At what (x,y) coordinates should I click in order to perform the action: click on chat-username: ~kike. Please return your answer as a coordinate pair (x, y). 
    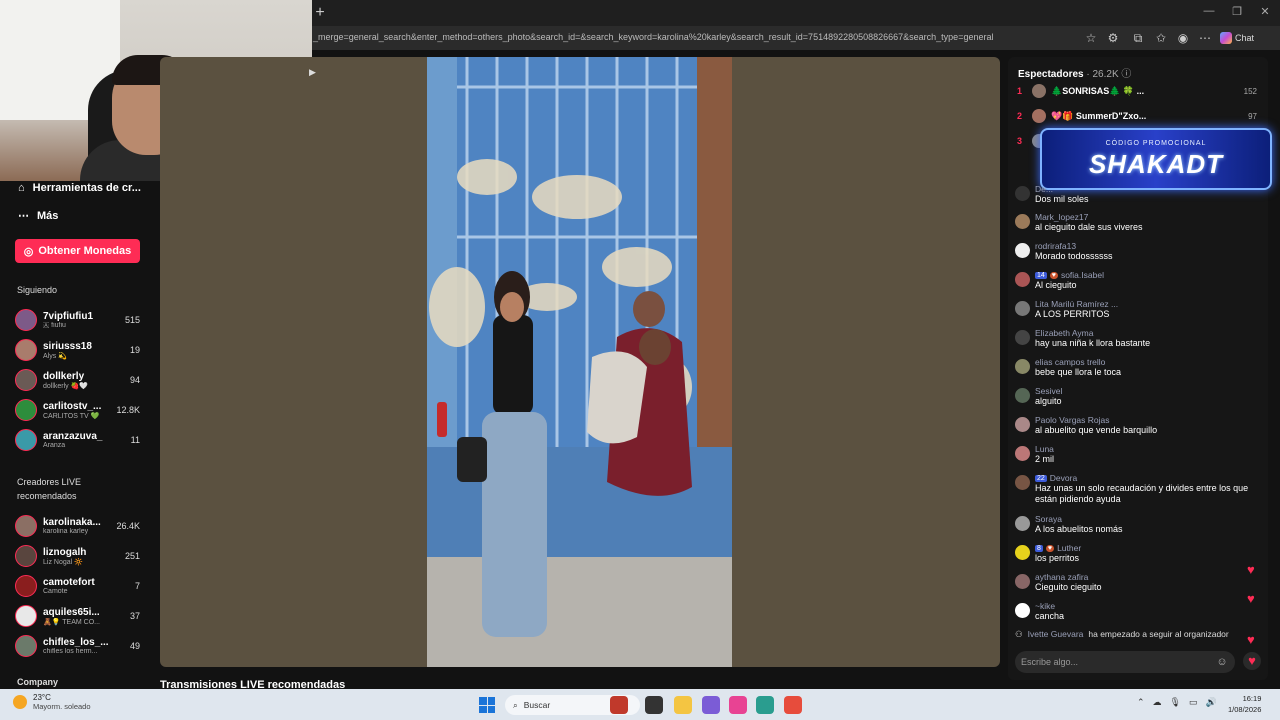
    Looking at the image, I should click on (1045, 606).